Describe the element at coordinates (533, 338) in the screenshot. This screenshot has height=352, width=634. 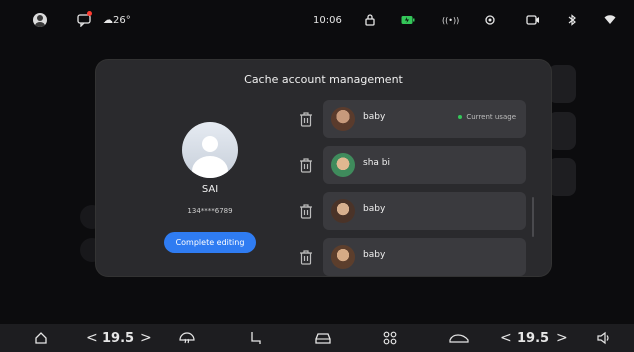
I see `right-temp-value: 19.5` at that location.